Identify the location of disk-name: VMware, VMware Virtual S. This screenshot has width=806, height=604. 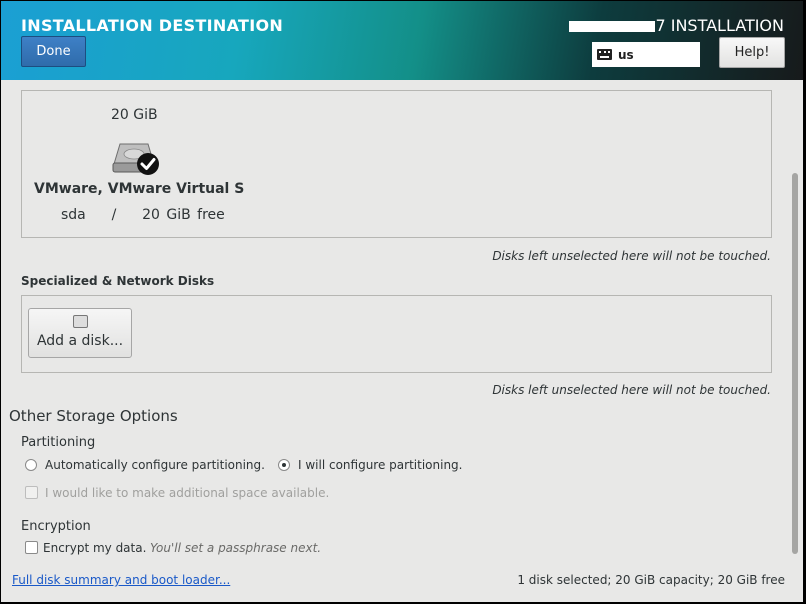
(139, 189).